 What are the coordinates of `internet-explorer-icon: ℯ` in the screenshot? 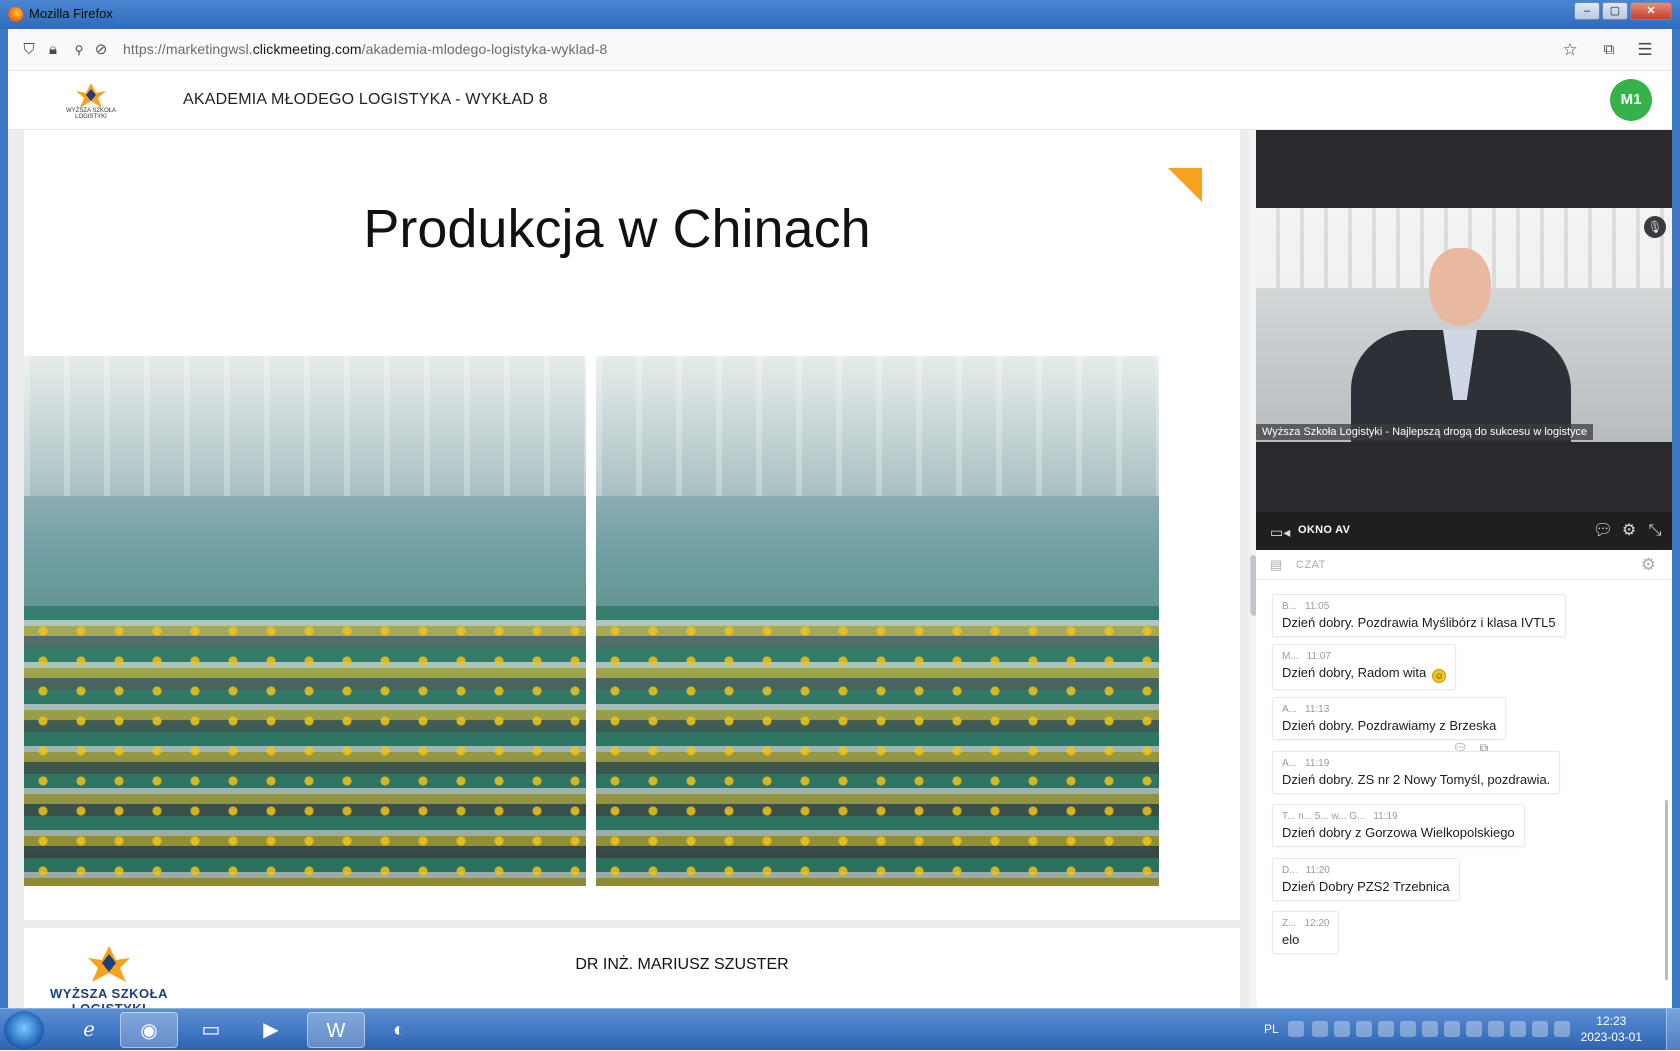 It's located at (89, 1030).